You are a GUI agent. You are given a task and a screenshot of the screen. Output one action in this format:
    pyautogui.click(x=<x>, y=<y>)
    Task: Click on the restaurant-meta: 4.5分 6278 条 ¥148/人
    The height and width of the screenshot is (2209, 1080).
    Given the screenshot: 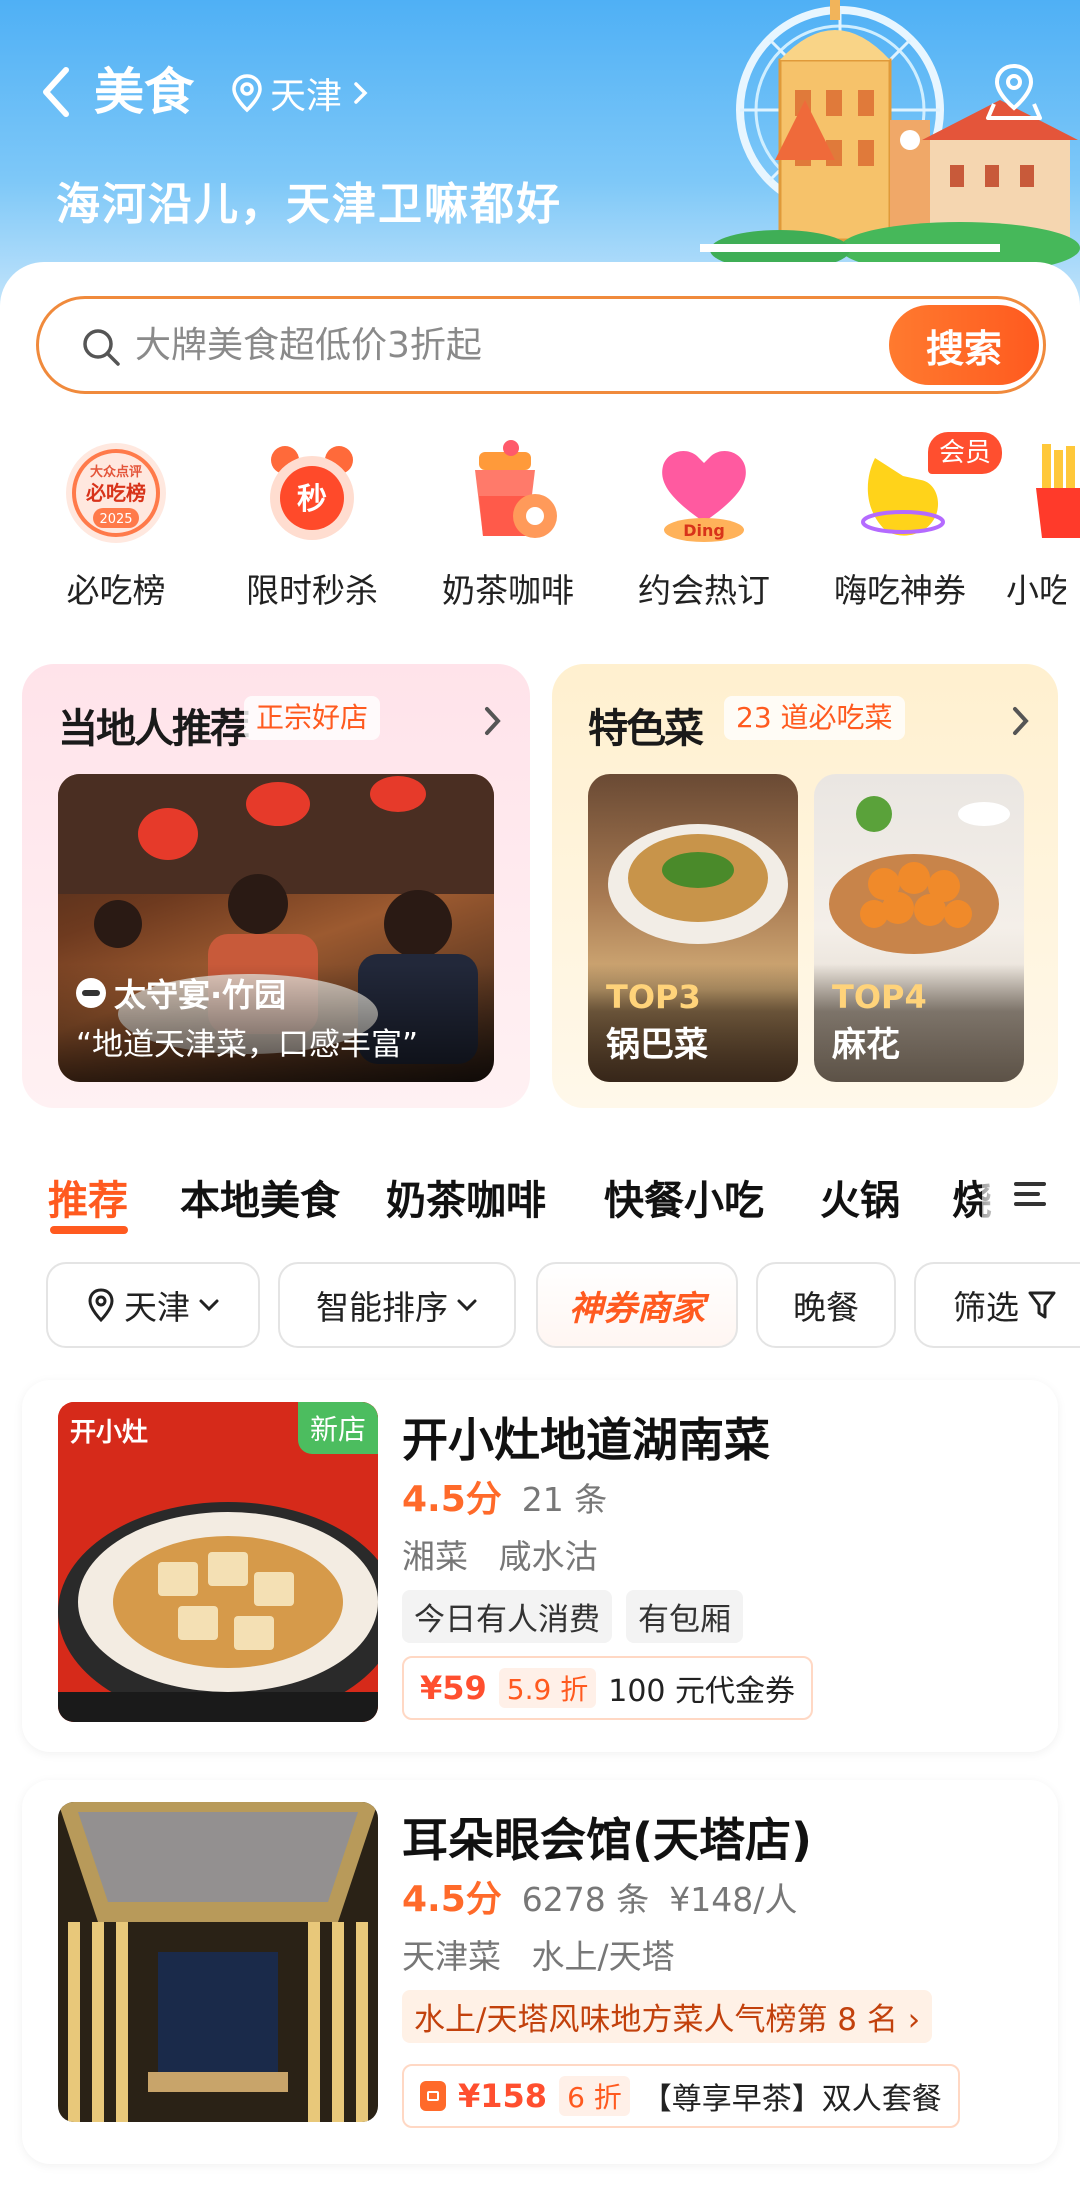 What is the action you would take?
    pyautogui.click(x=599, y=1896)
    